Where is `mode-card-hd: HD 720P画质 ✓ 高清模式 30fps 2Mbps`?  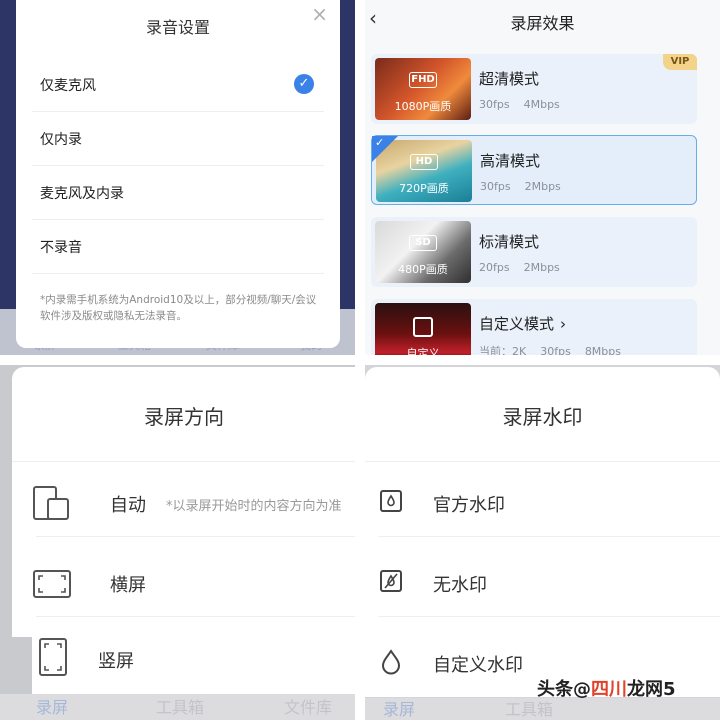
mode-card-hd: HD 720P画质 ✓ 高清模式 30fps 2Mbps is located at coordinates (534, 170).